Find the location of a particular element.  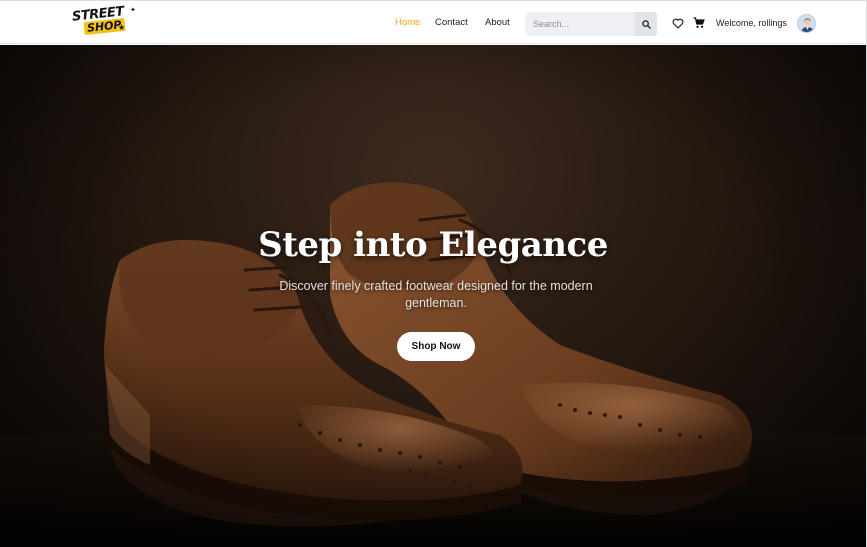

search-button is located at coordinates (646, 24).